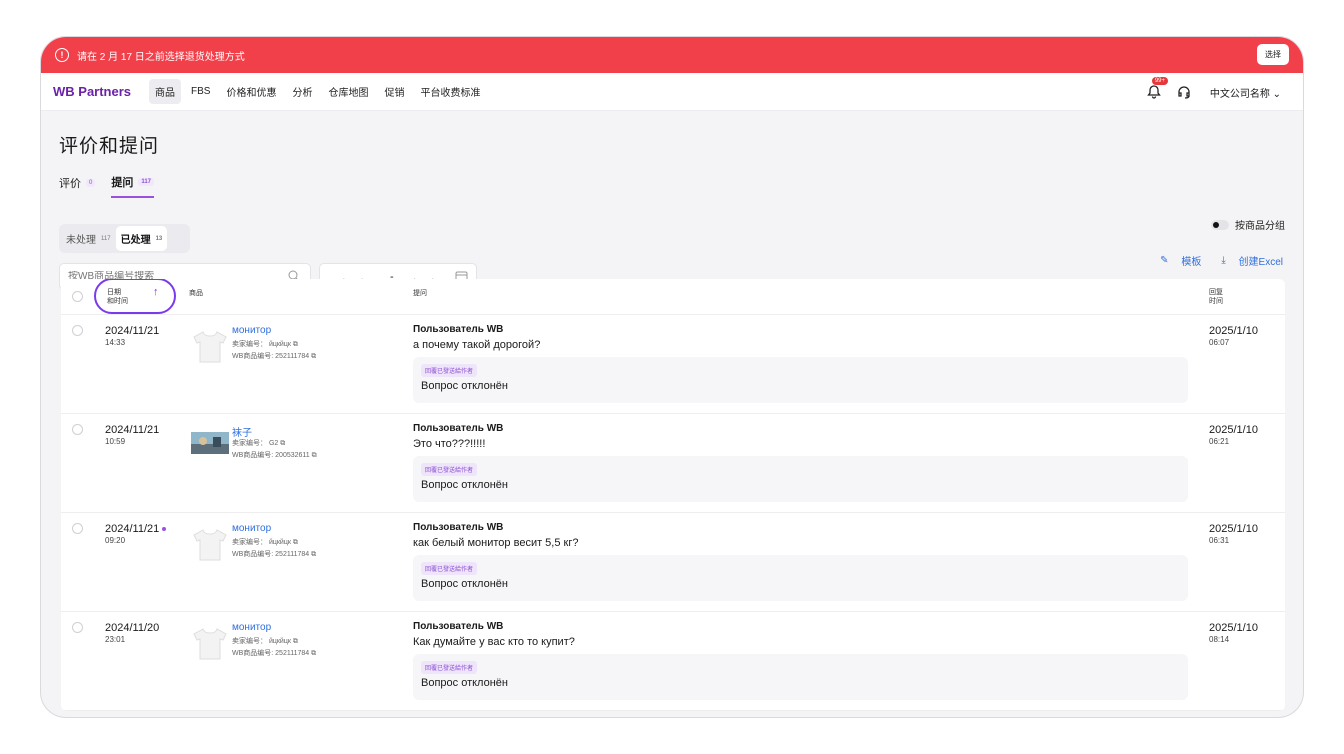  Describe the element at coordinates (81, 240) in the screenshot. I see `segment-label: 未处理` at that location.